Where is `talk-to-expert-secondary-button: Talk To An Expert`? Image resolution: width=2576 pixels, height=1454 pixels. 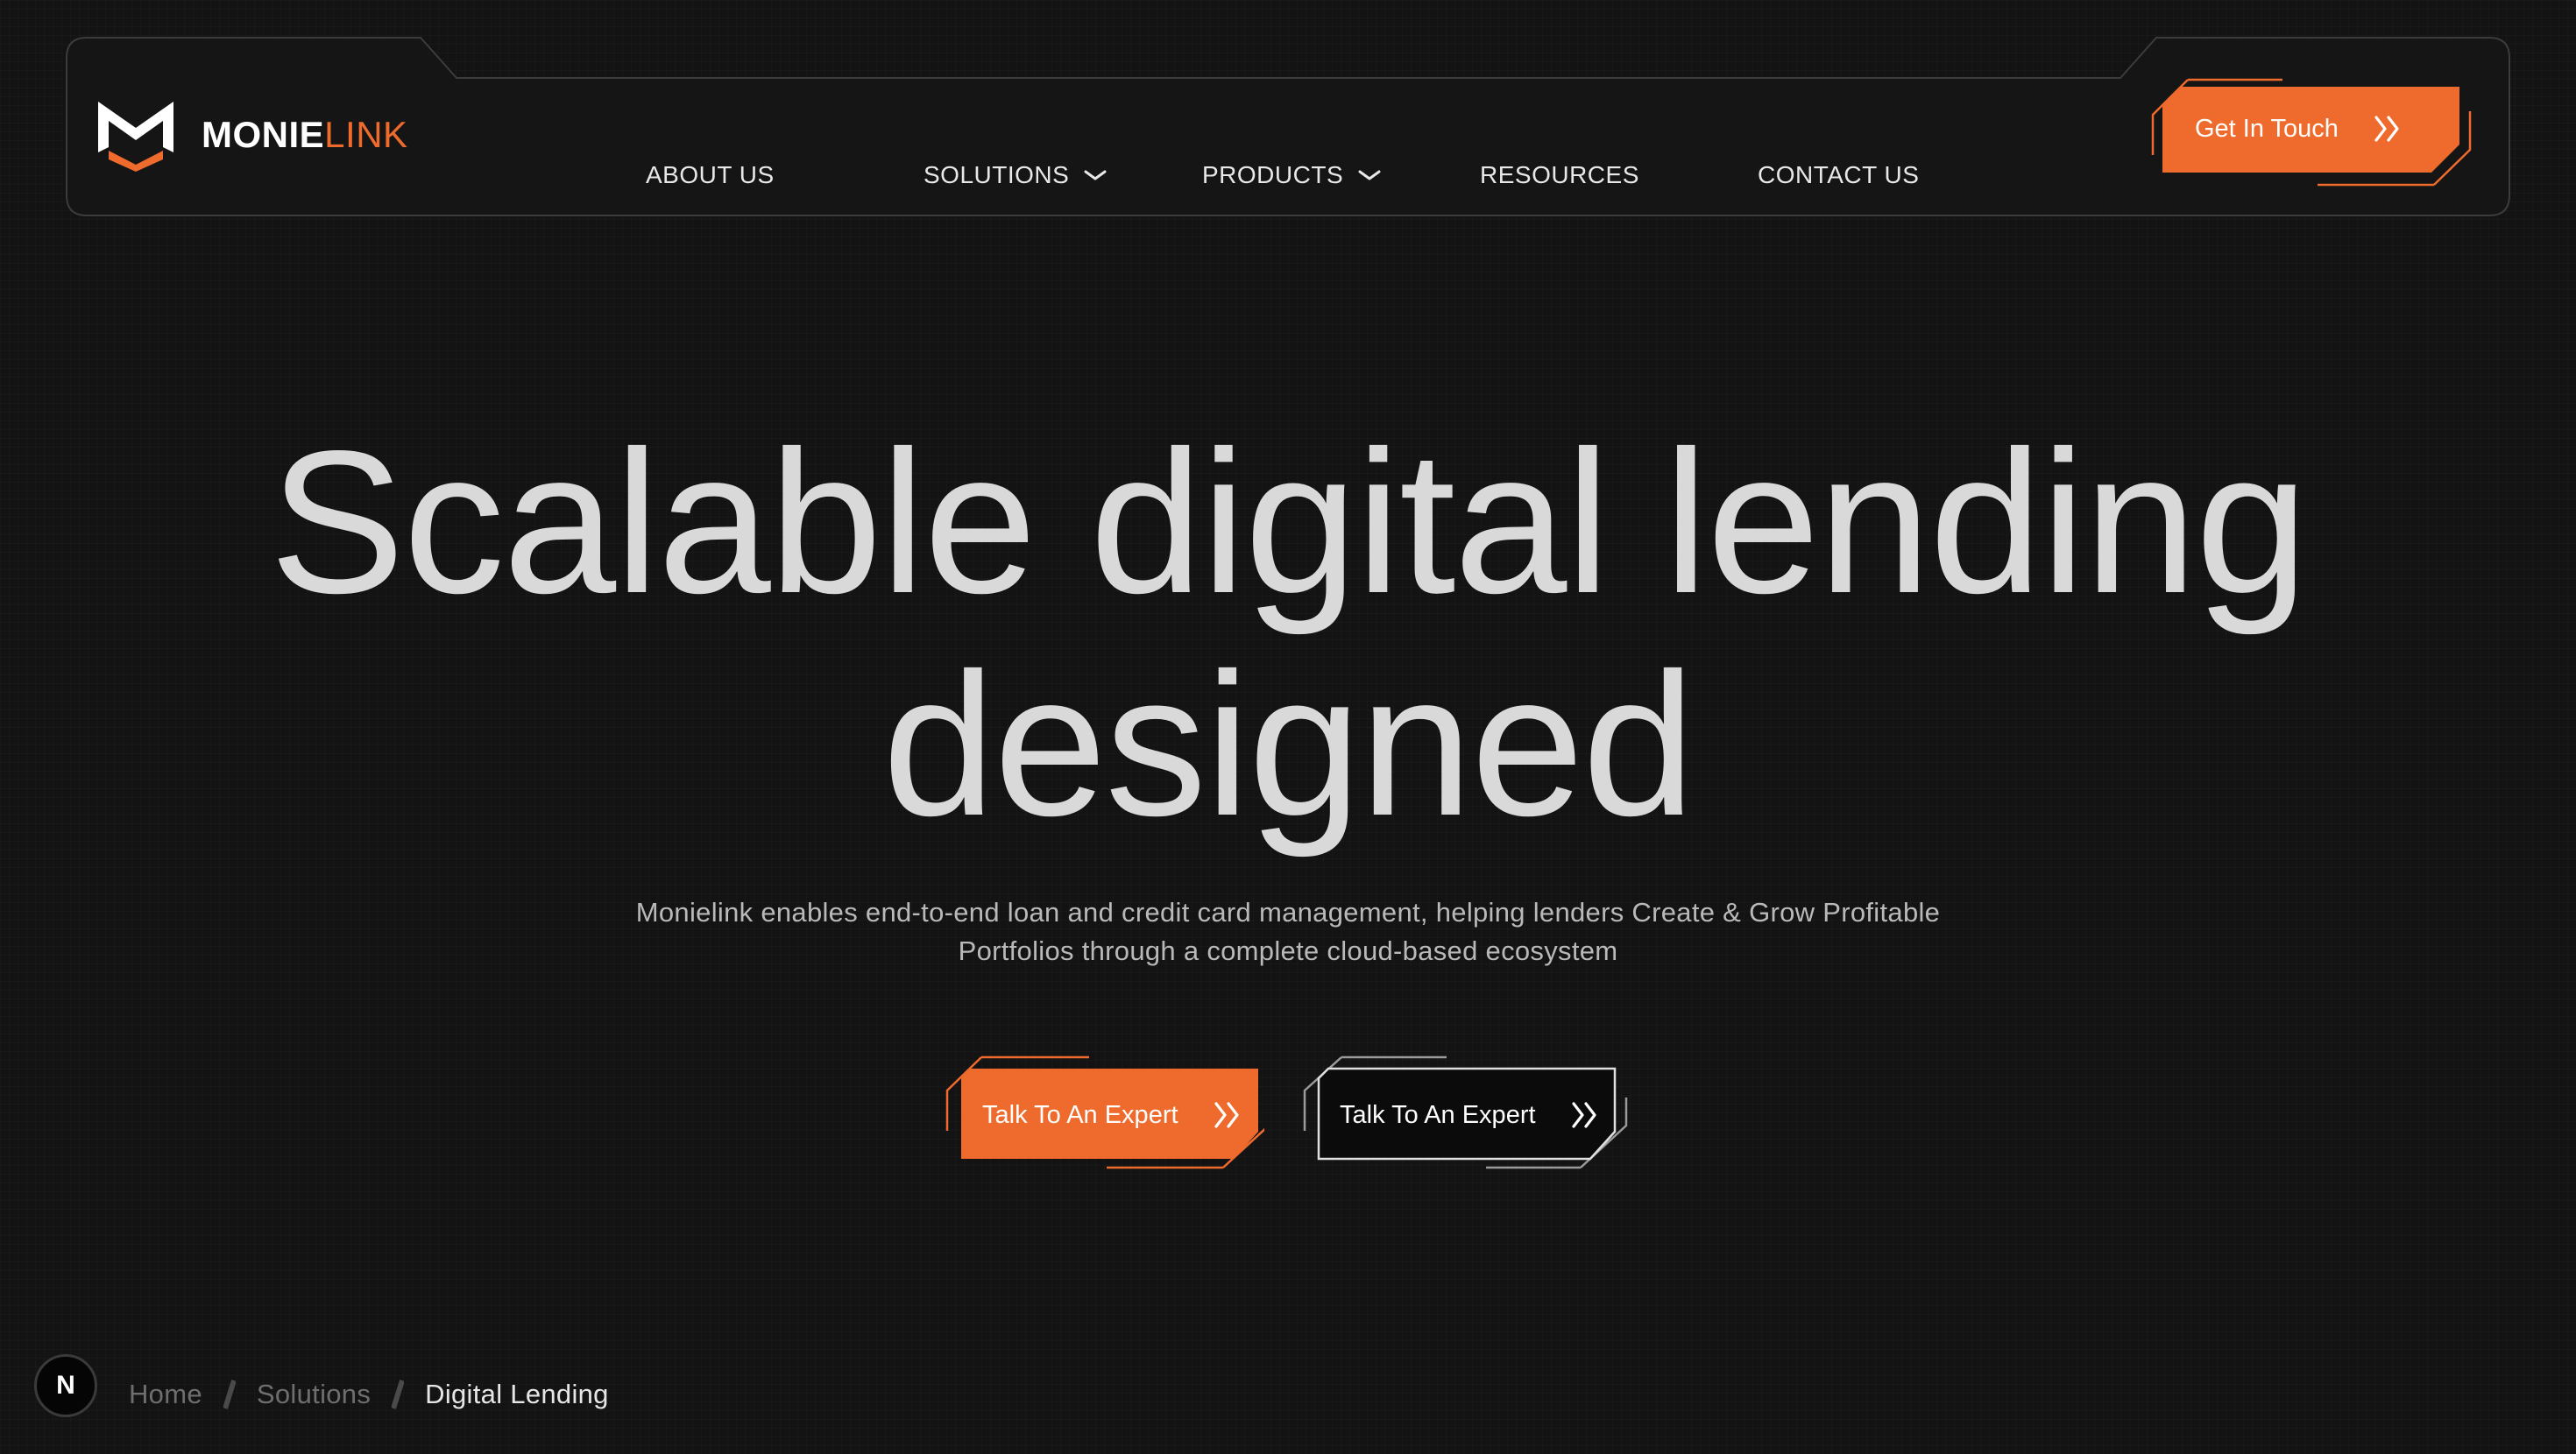 talk-to-expert-secondary-button: Talk To An Expert is located at coordinates (1465, 1114).